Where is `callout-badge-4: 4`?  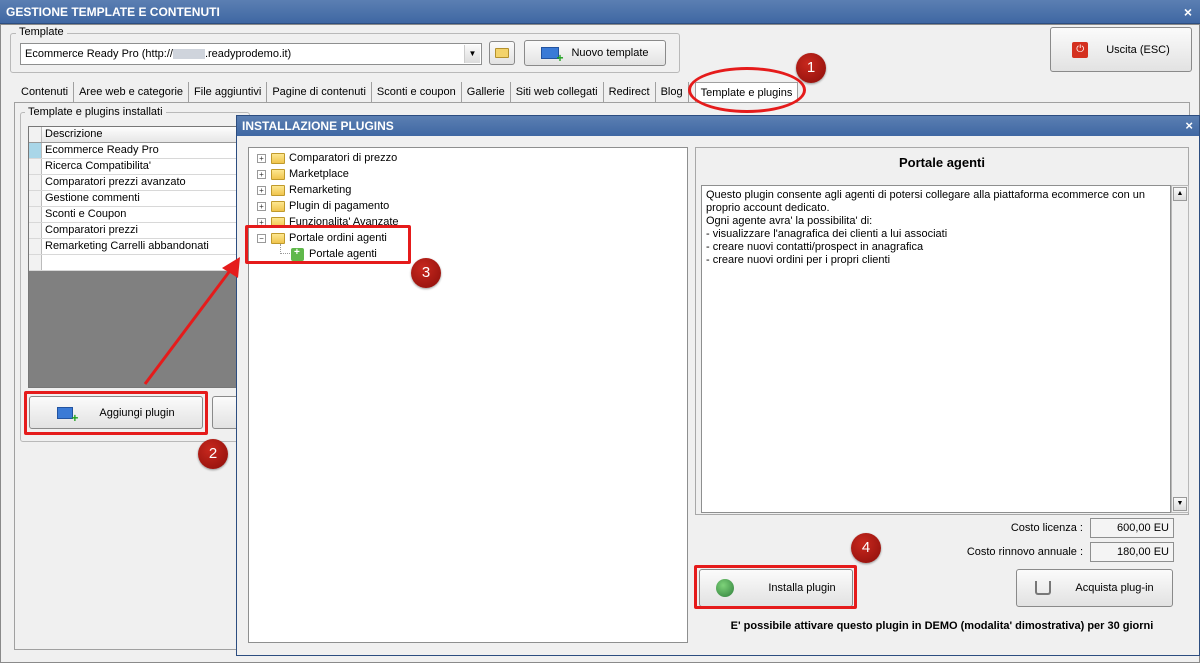
callout-badge-4: 4 is located at coordinates (866, 548).